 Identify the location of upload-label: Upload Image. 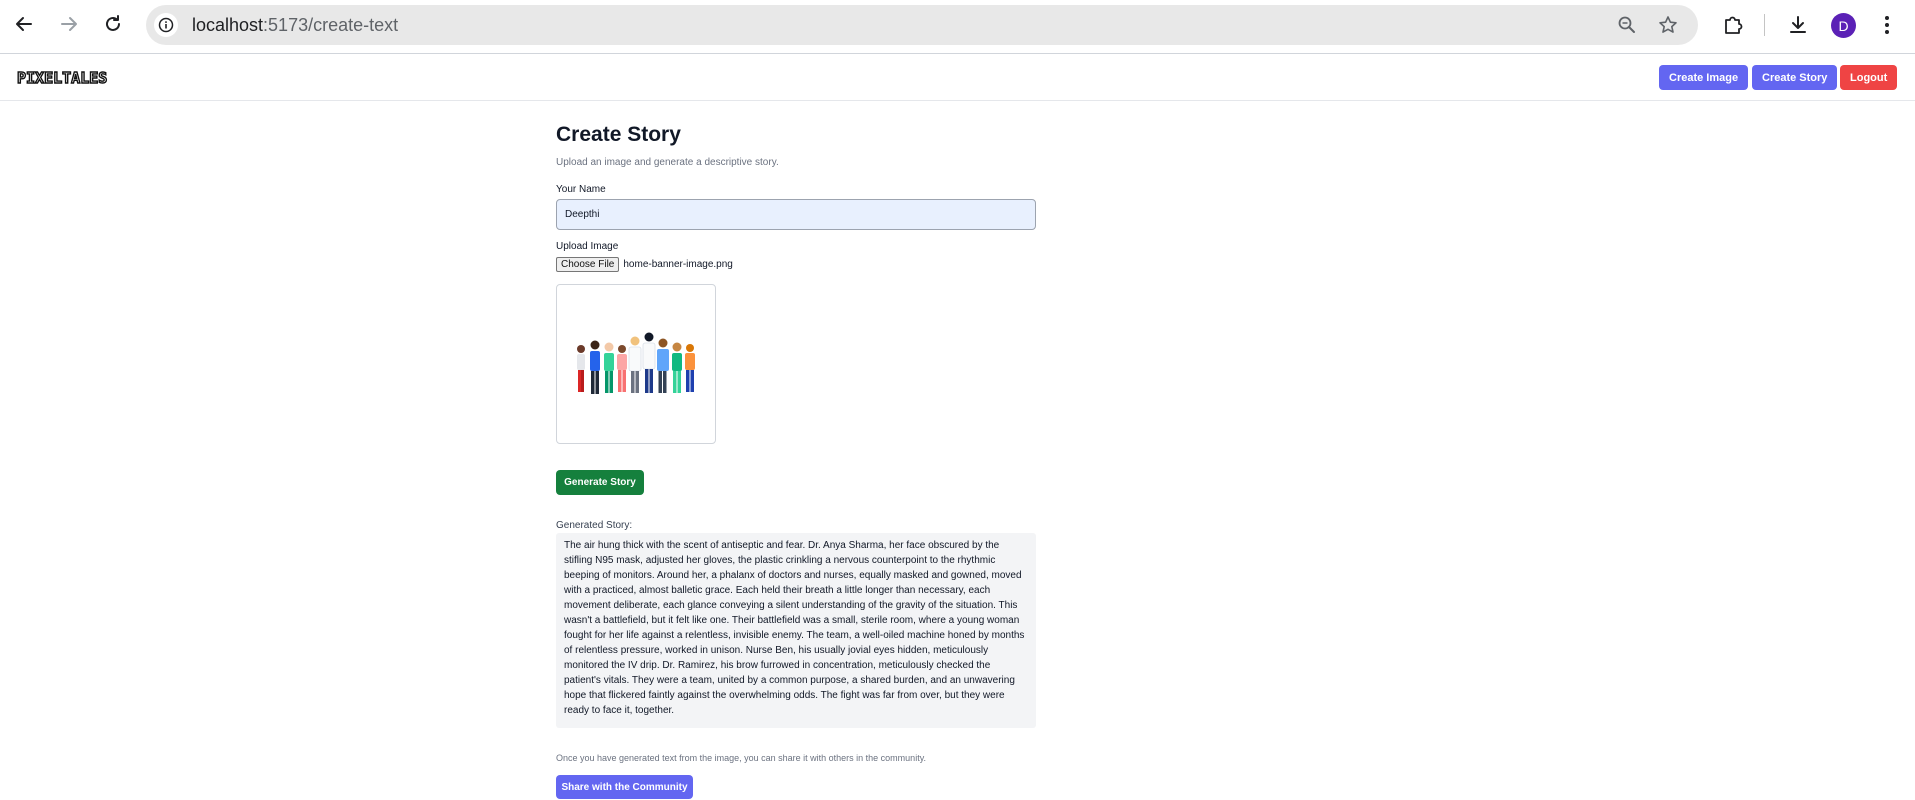
(587, 246).